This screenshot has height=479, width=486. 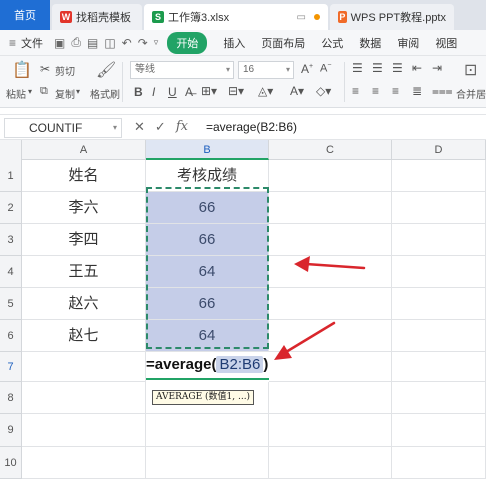 I want to click on font-name-select: 等线 ▾, so click(x=182, y=70).